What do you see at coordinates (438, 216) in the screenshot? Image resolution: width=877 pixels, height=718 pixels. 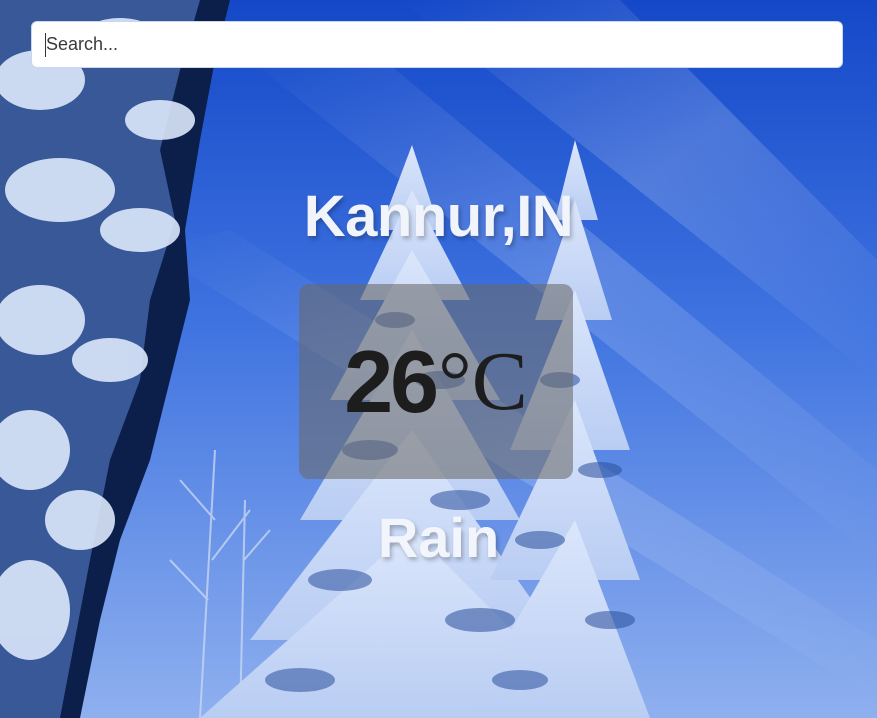 I see `location-name: Kannur,IN` at bounding box center [438, 216].